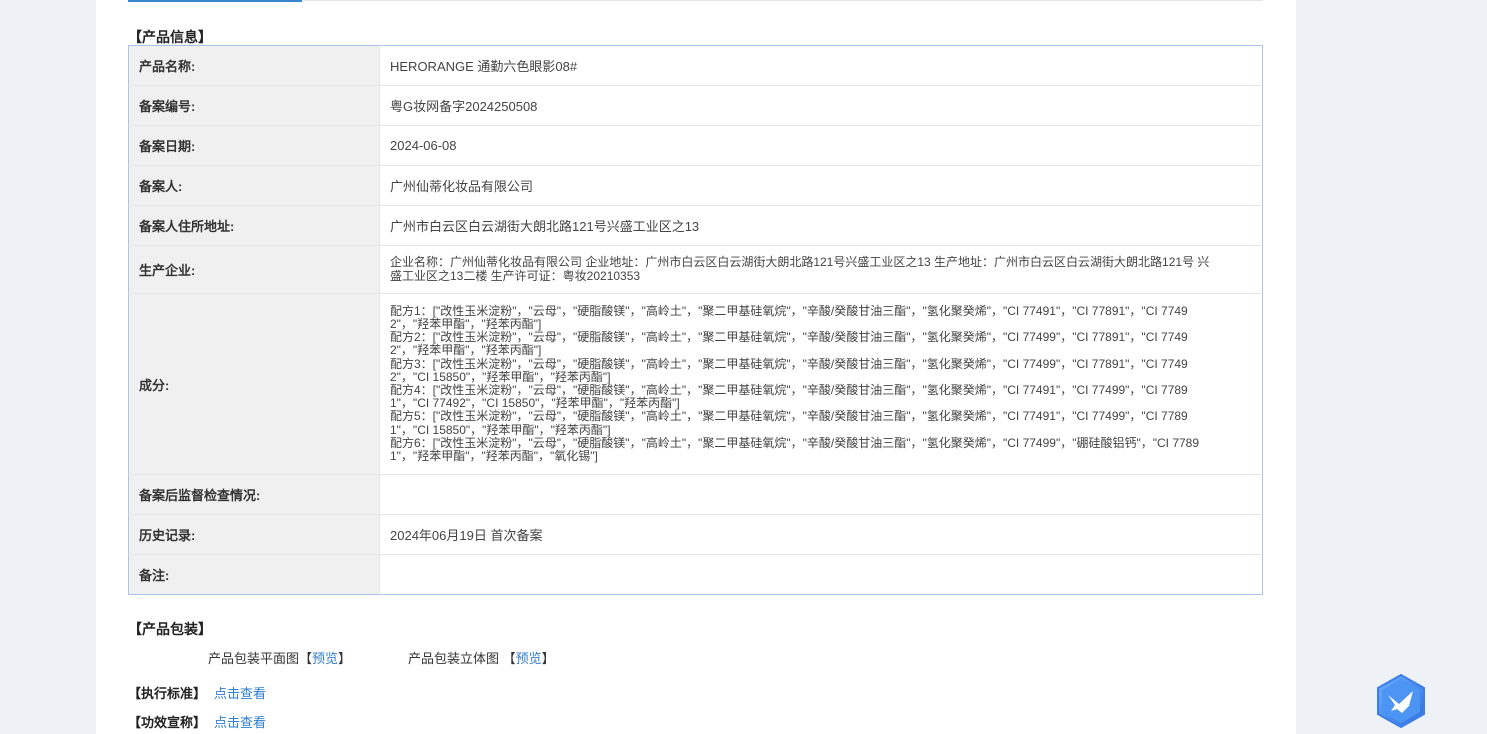 This screenshot has width=1487, height=734. Describe the element at coordinates (240, 693) in the screenshot. I see `standard-view-link: 点击查看` at that location.